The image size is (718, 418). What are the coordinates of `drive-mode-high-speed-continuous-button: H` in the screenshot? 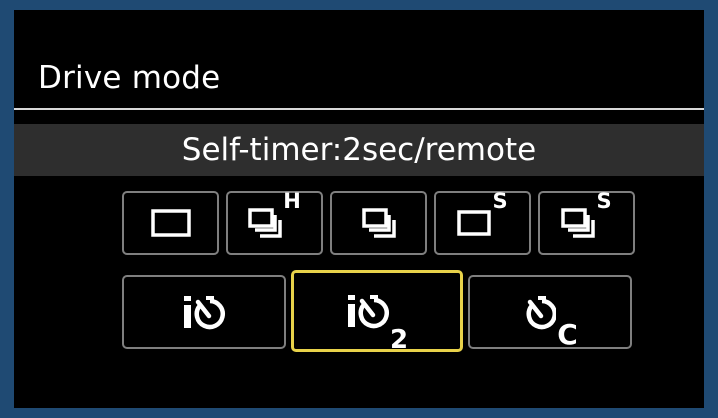 It's located at (274, 222).